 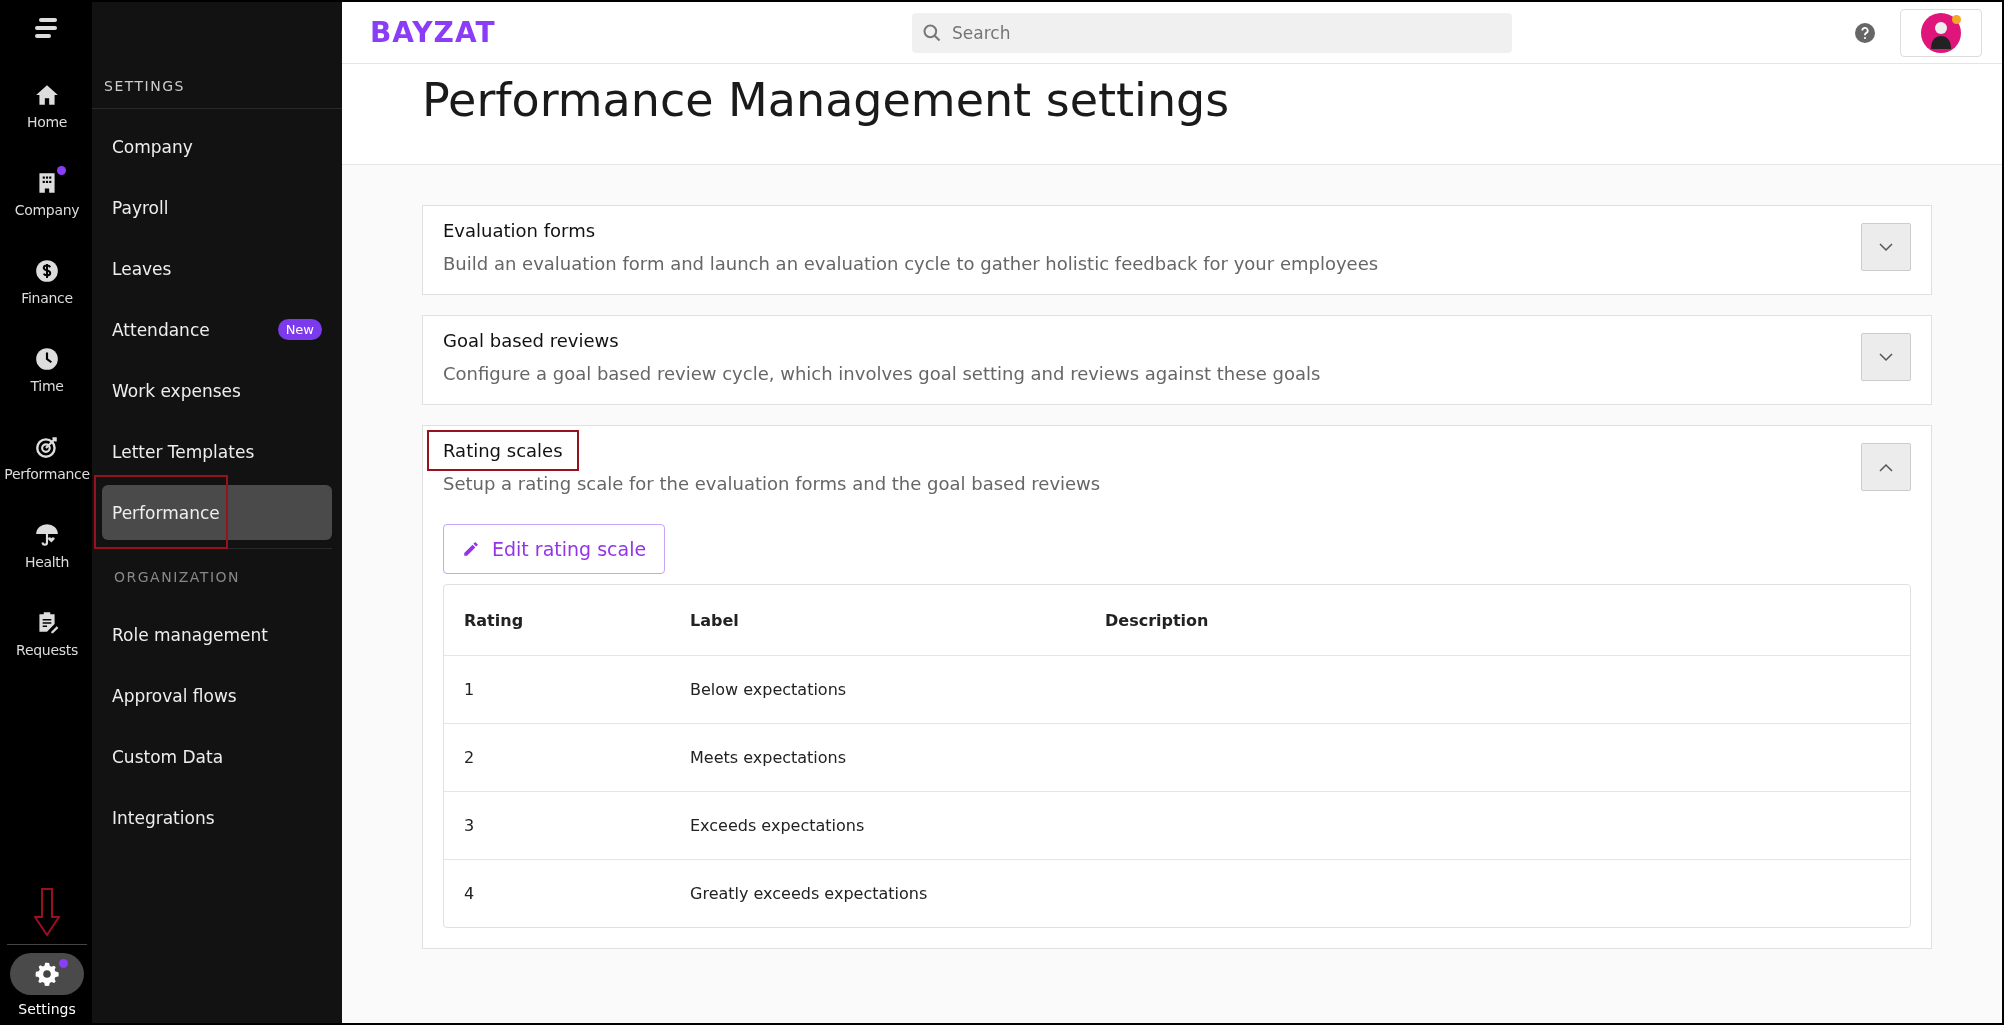 What do you see at coordinates (166, 512) in the screenshot?
I see `sidebar-item-label: Performance` at bounding box center [166, 512].